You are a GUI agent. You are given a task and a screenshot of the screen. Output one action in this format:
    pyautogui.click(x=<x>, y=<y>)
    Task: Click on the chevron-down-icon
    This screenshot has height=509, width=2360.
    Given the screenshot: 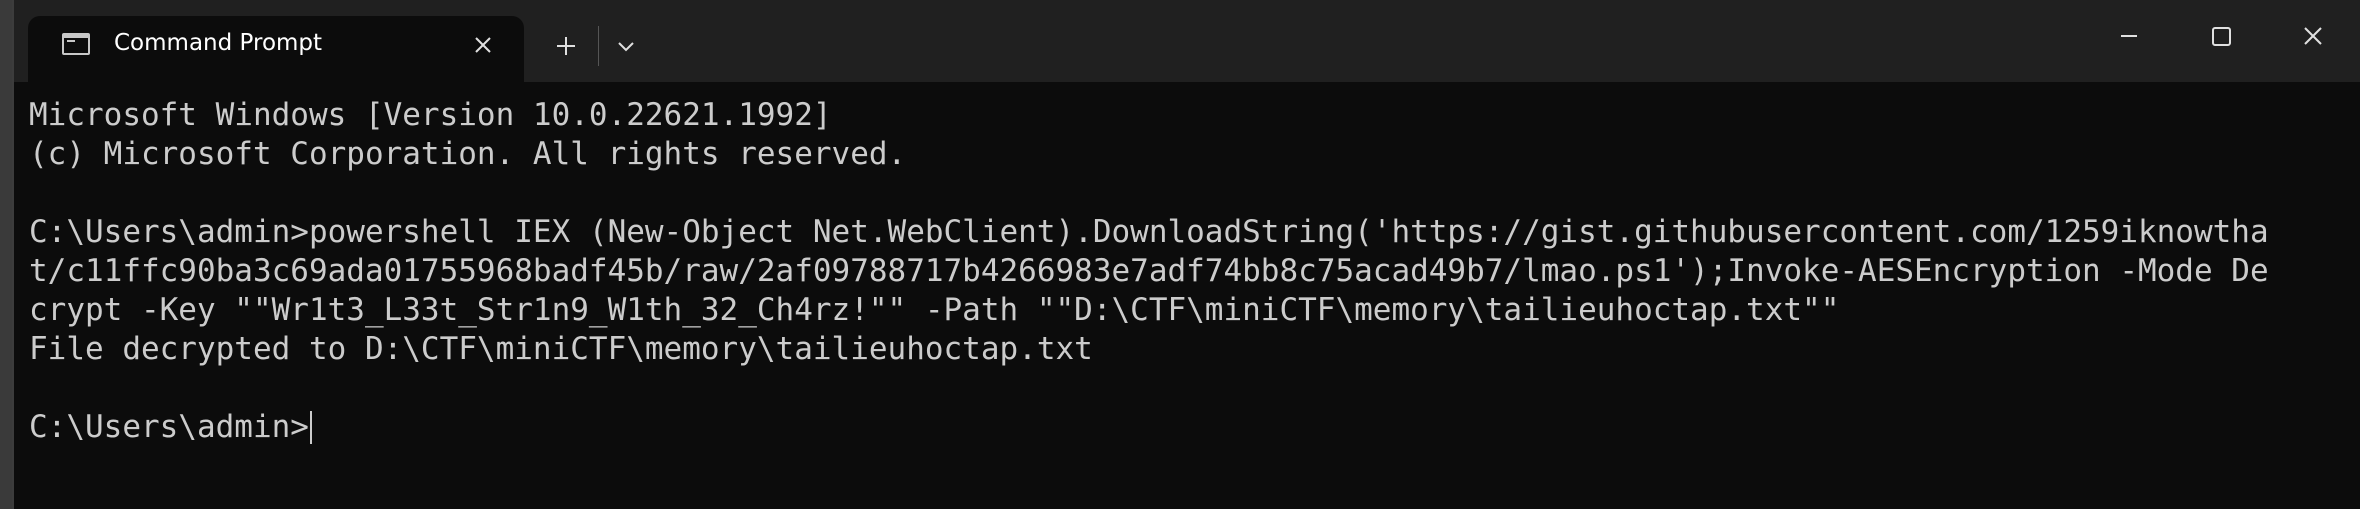 What is the action you would take?
    pyautogui.click(x=626, y=47)
    